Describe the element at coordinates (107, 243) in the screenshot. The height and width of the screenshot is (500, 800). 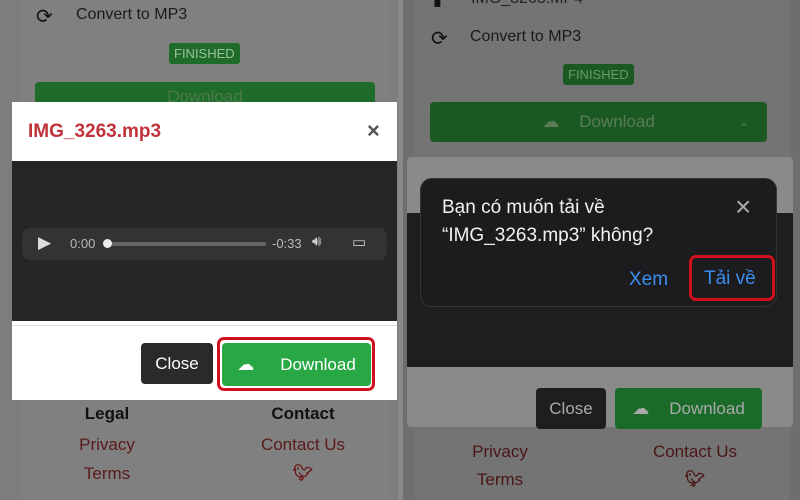
I see `seek-thumb` at that location.